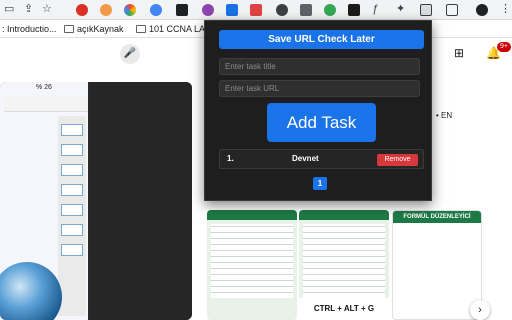 The height and width of the screenshot is (320, 512). What do you see at coordinates (321, 39) in the screenshot?
I see `save-url-button: Save URL Check Later` at bounding box center [321, 39].